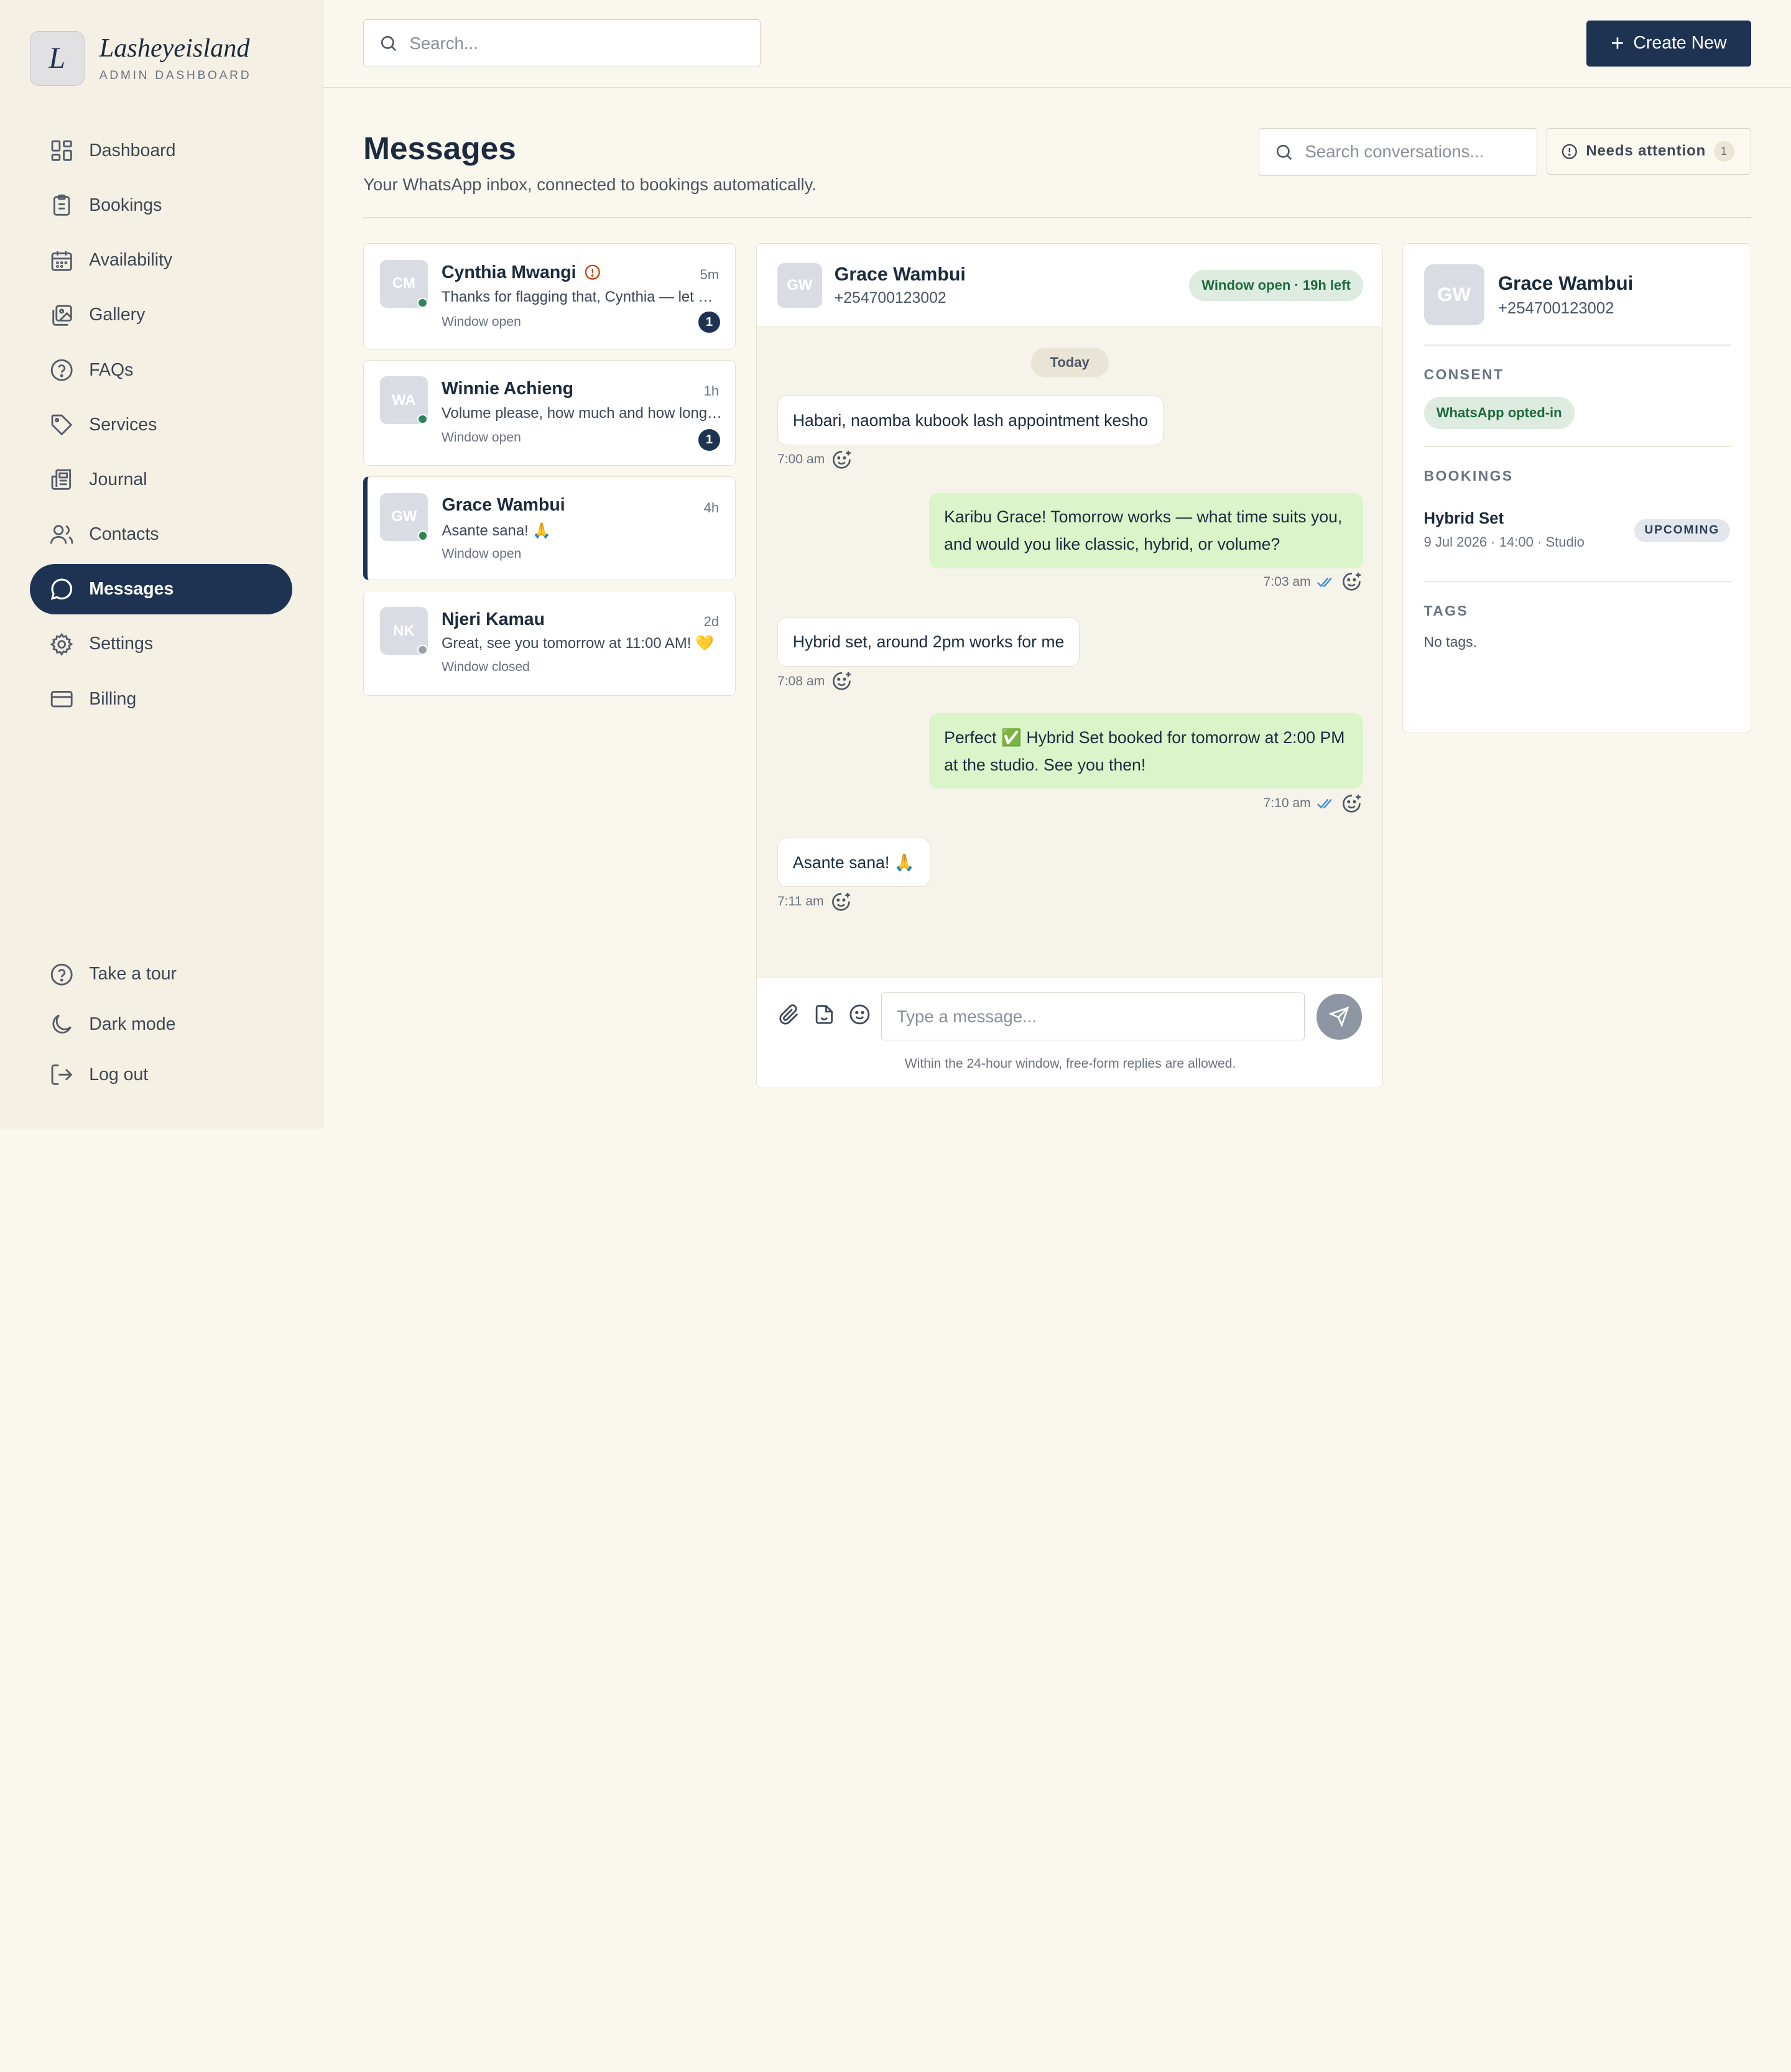 The image size is (1791, 2072). Describe the element at coordinates (1450, 642) in the screenshot. I see `tags-empty: No tags.` at that location.